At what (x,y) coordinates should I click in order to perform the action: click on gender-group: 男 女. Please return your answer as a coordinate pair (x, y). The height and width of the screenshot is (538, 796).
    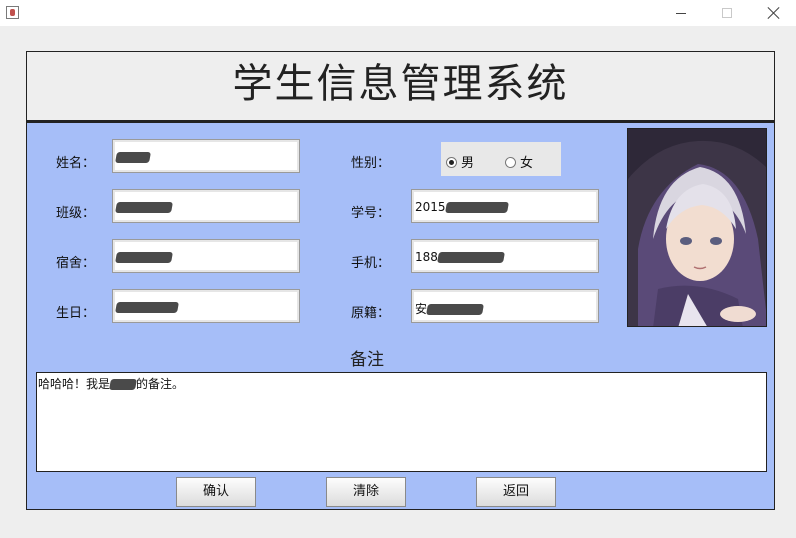
    Looking at the image, I should click on (501, 159).